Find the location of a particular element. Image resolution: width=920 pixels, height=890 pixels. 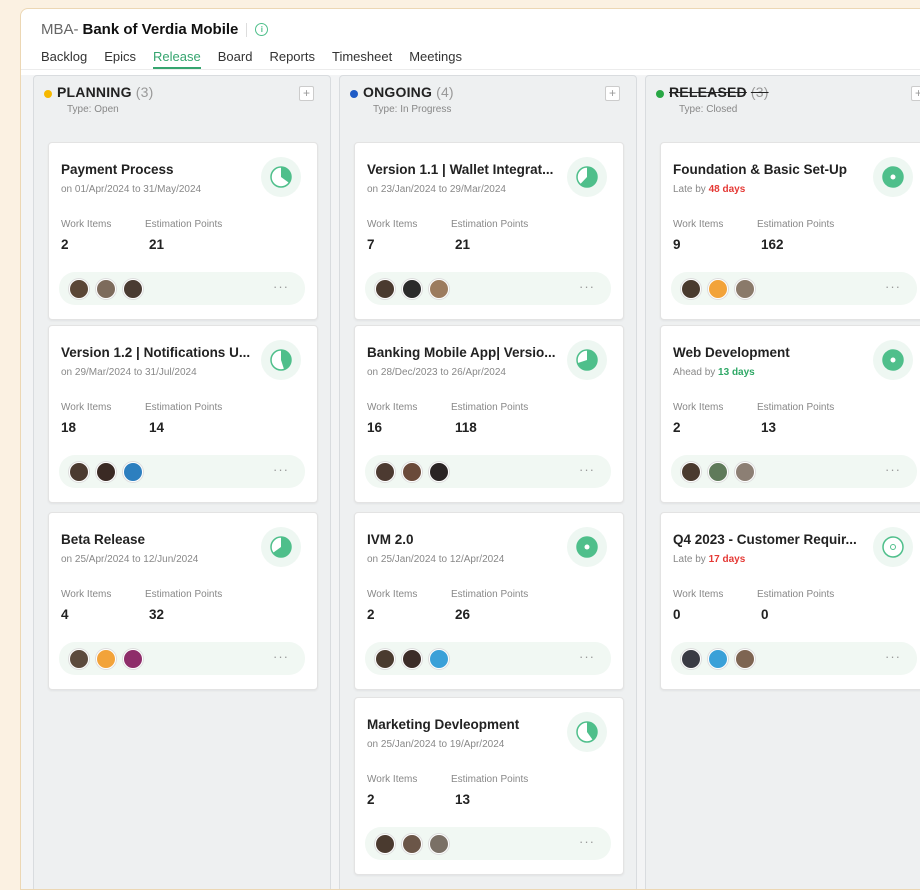

date-status-value: 48 days is located at coordinates (727, 189).